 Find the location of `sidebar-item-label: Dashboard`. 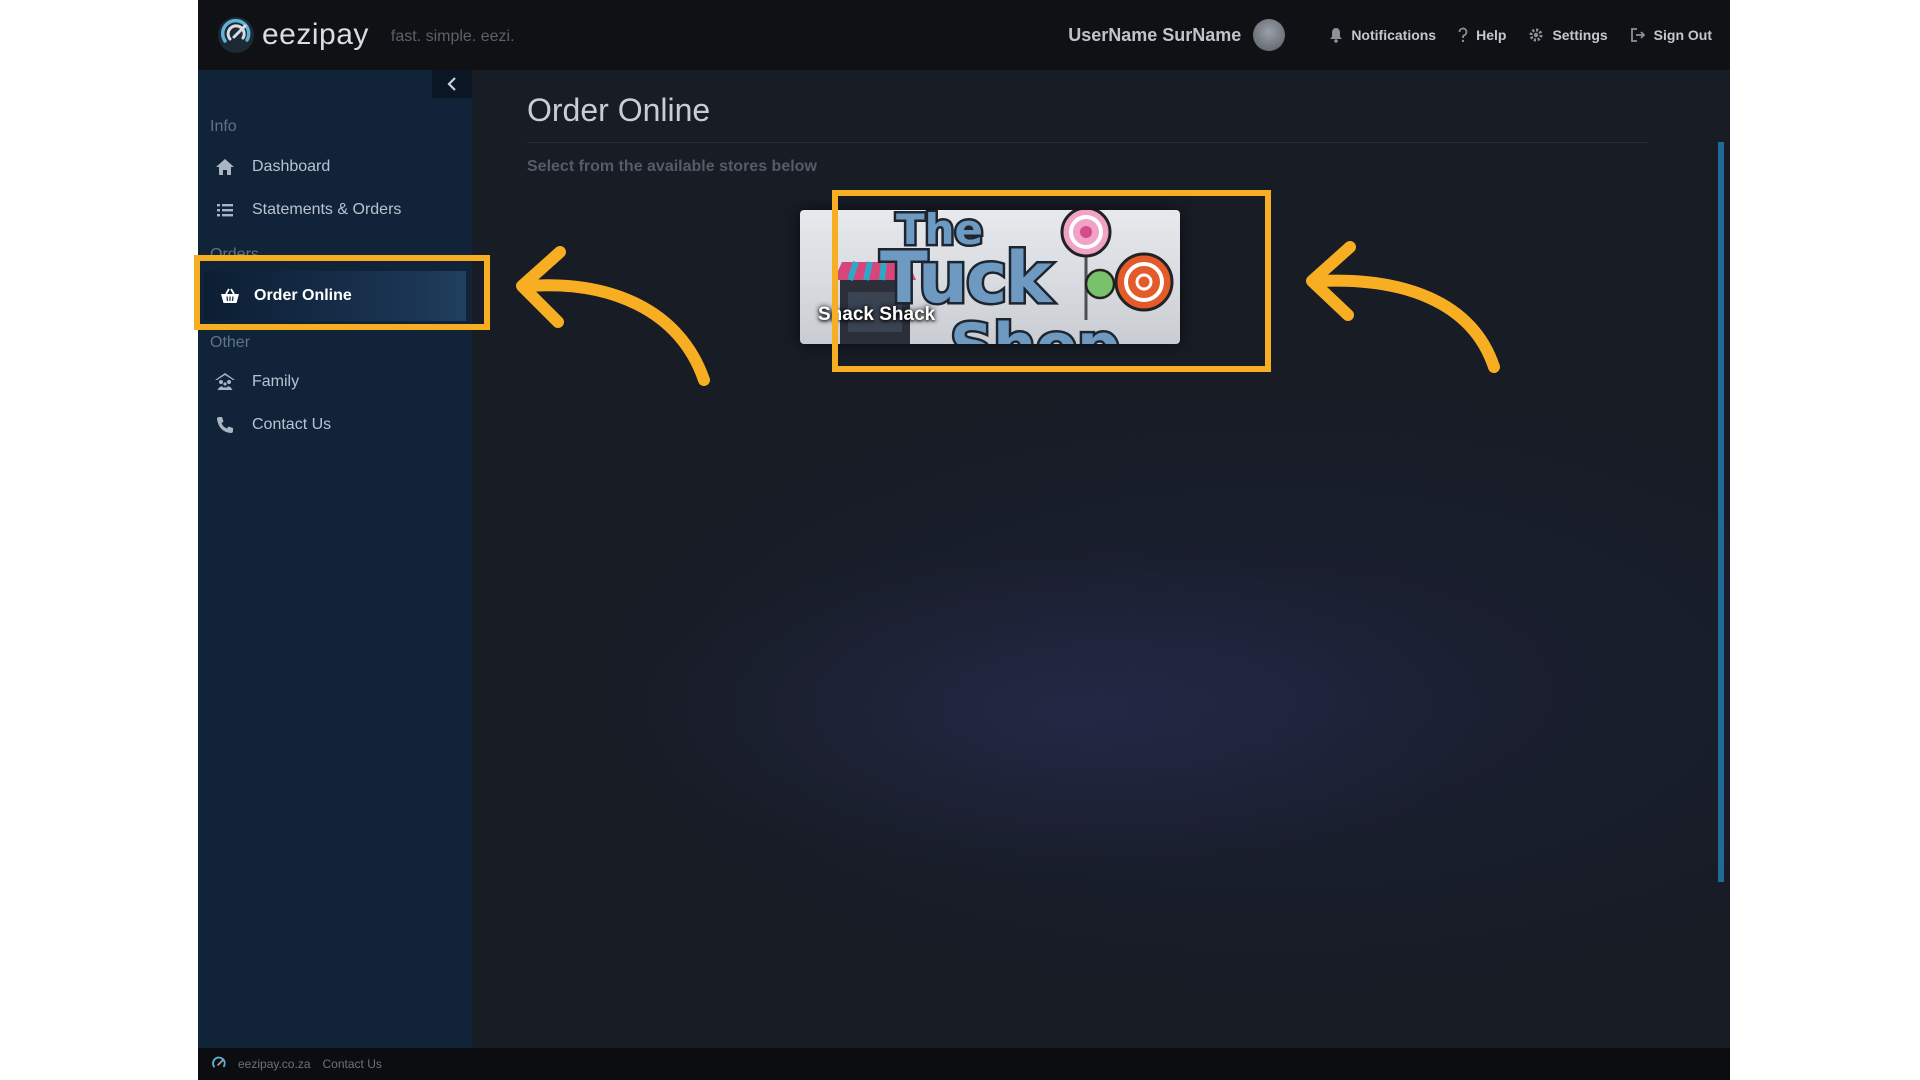

sidebar-item-label: Dashboard is located at coordinates (291, 166).